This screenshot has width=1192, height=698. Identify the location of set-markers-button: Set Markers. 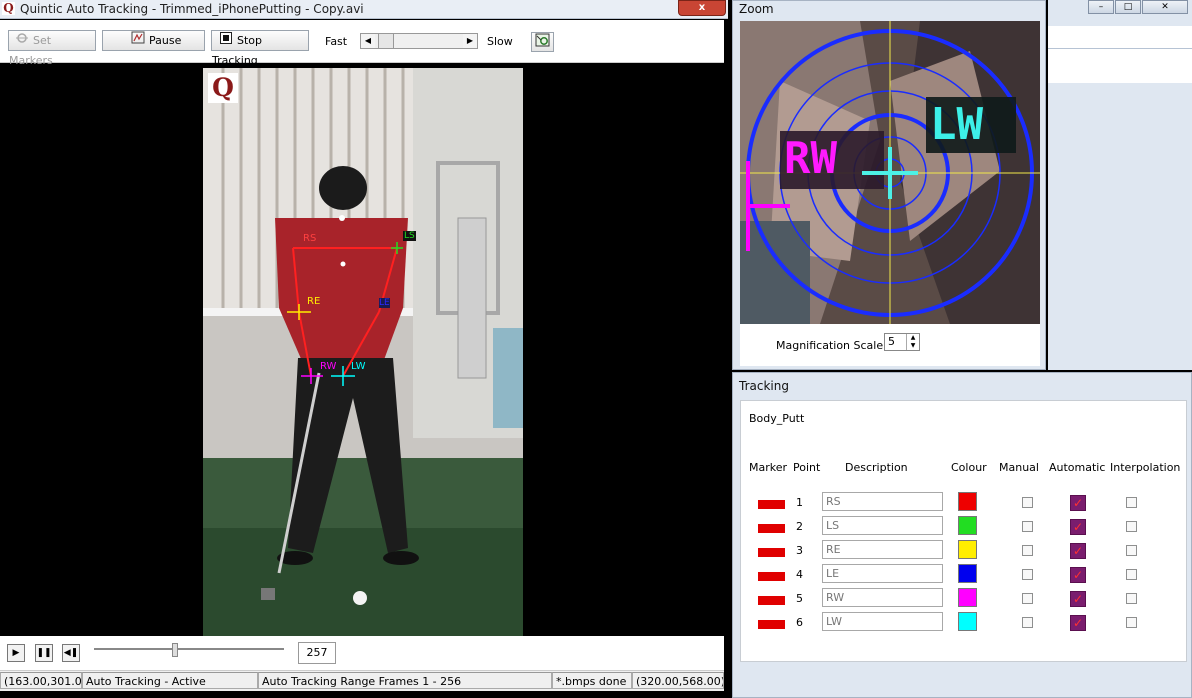
(52, 48).